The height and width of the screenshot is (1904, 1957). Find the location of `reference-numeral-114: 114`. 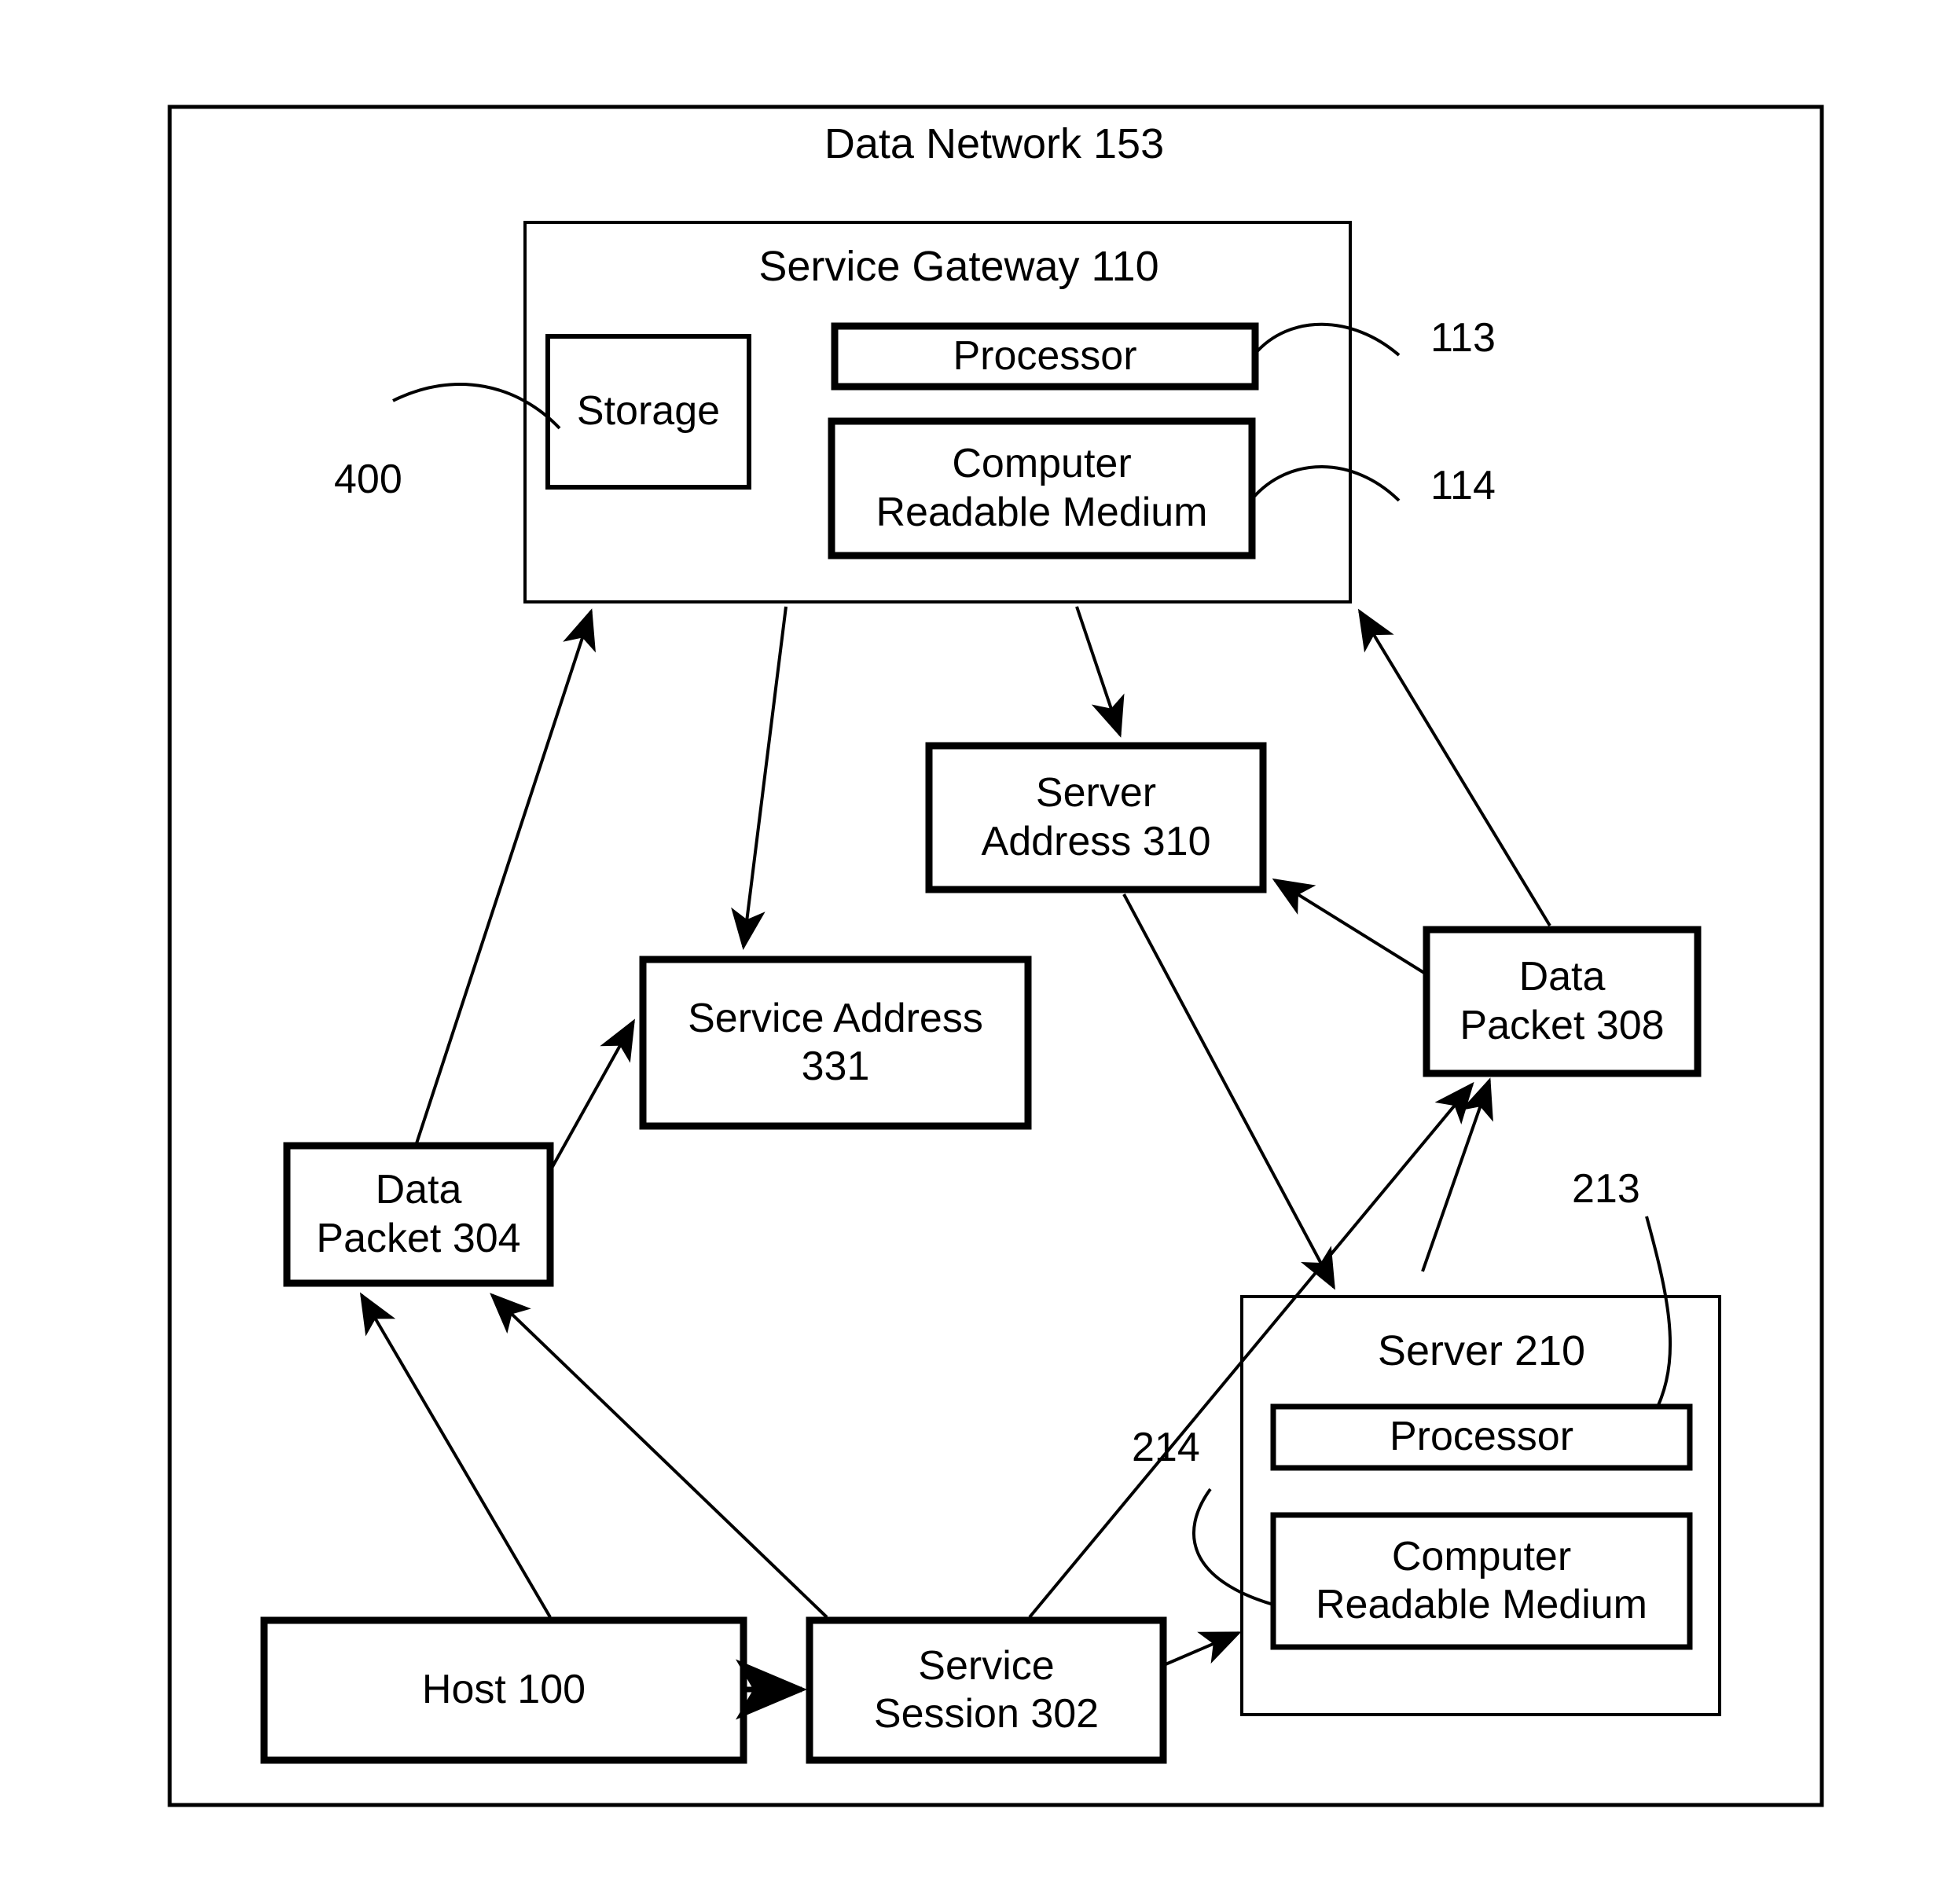

reference-numeral-114: 114 is located at coordinates (1463, 485).